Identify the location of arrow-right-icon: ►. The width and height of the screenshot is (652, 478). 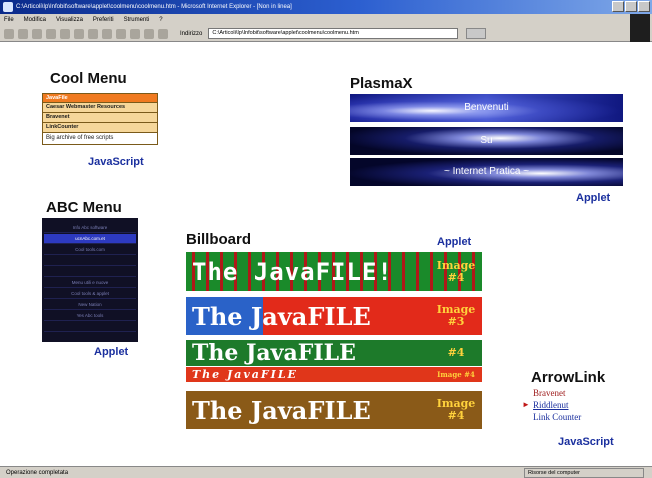
(526, 404).